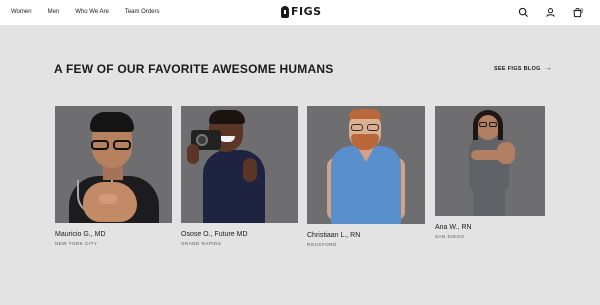 The image size is (600, 305). I want to click on nav-who-we-are: Who We Are, so click(92, 12).